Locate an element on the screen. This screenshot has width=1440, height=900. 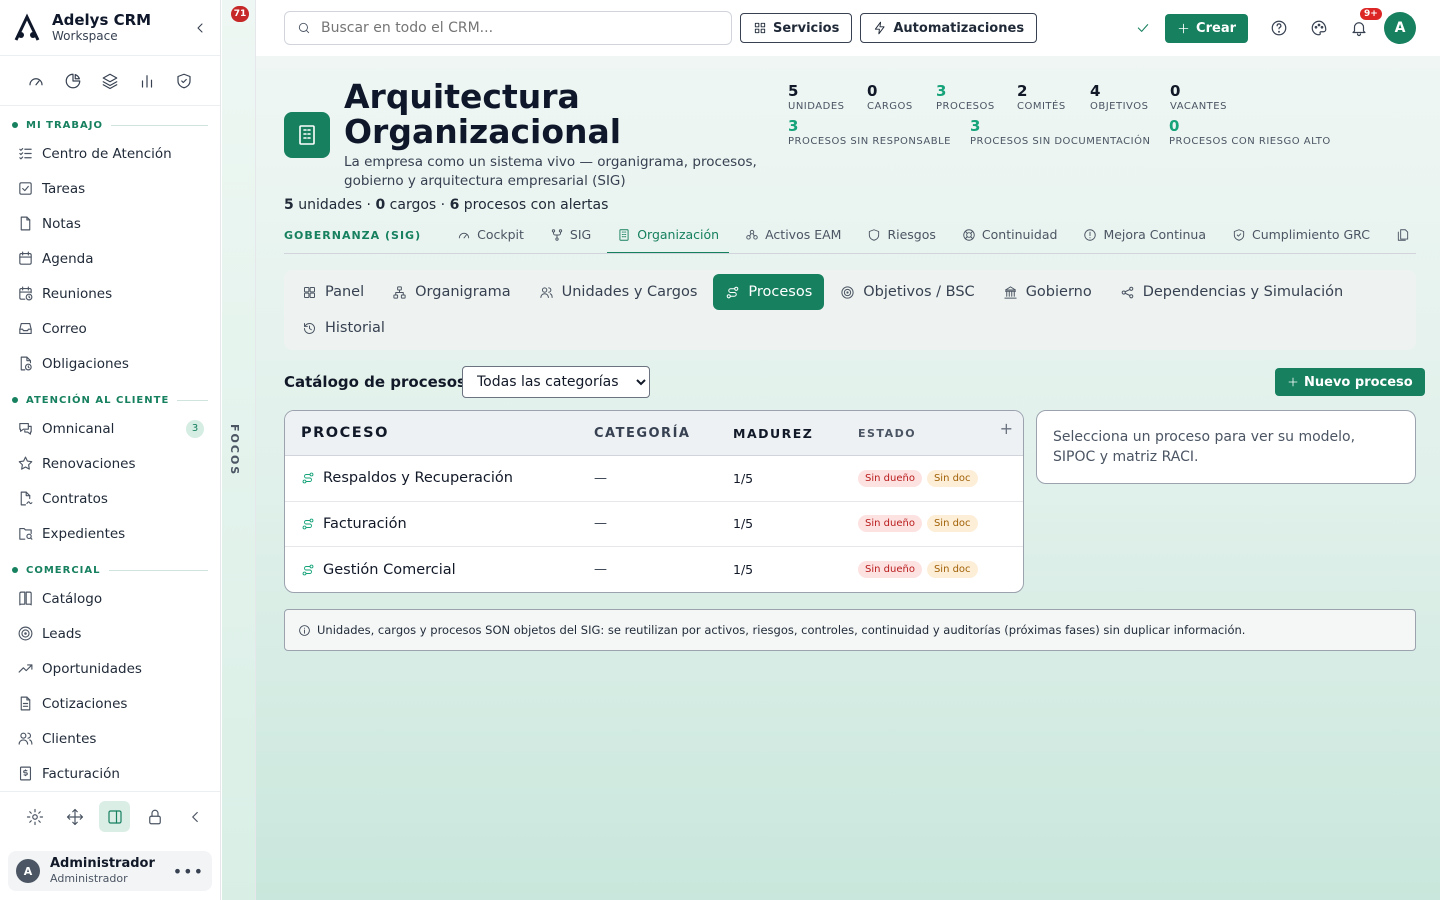
tab-cockpit: Cockpit is located at coordinates (490, 235).